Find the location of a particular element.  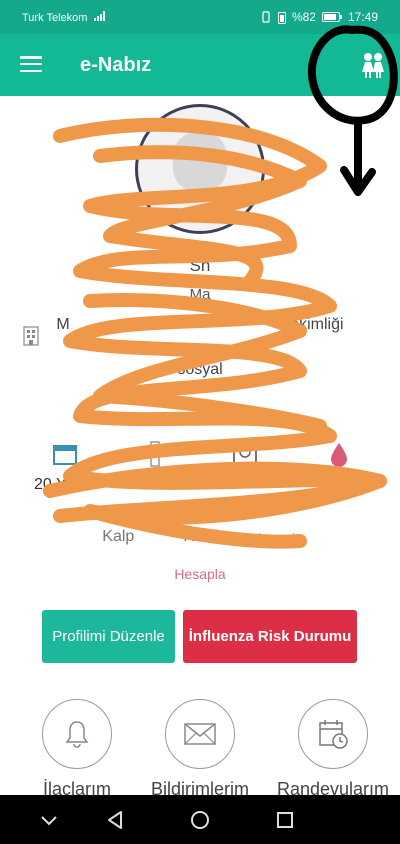

carrier-name: Turk Telekom is located at coordinates (64, 17).